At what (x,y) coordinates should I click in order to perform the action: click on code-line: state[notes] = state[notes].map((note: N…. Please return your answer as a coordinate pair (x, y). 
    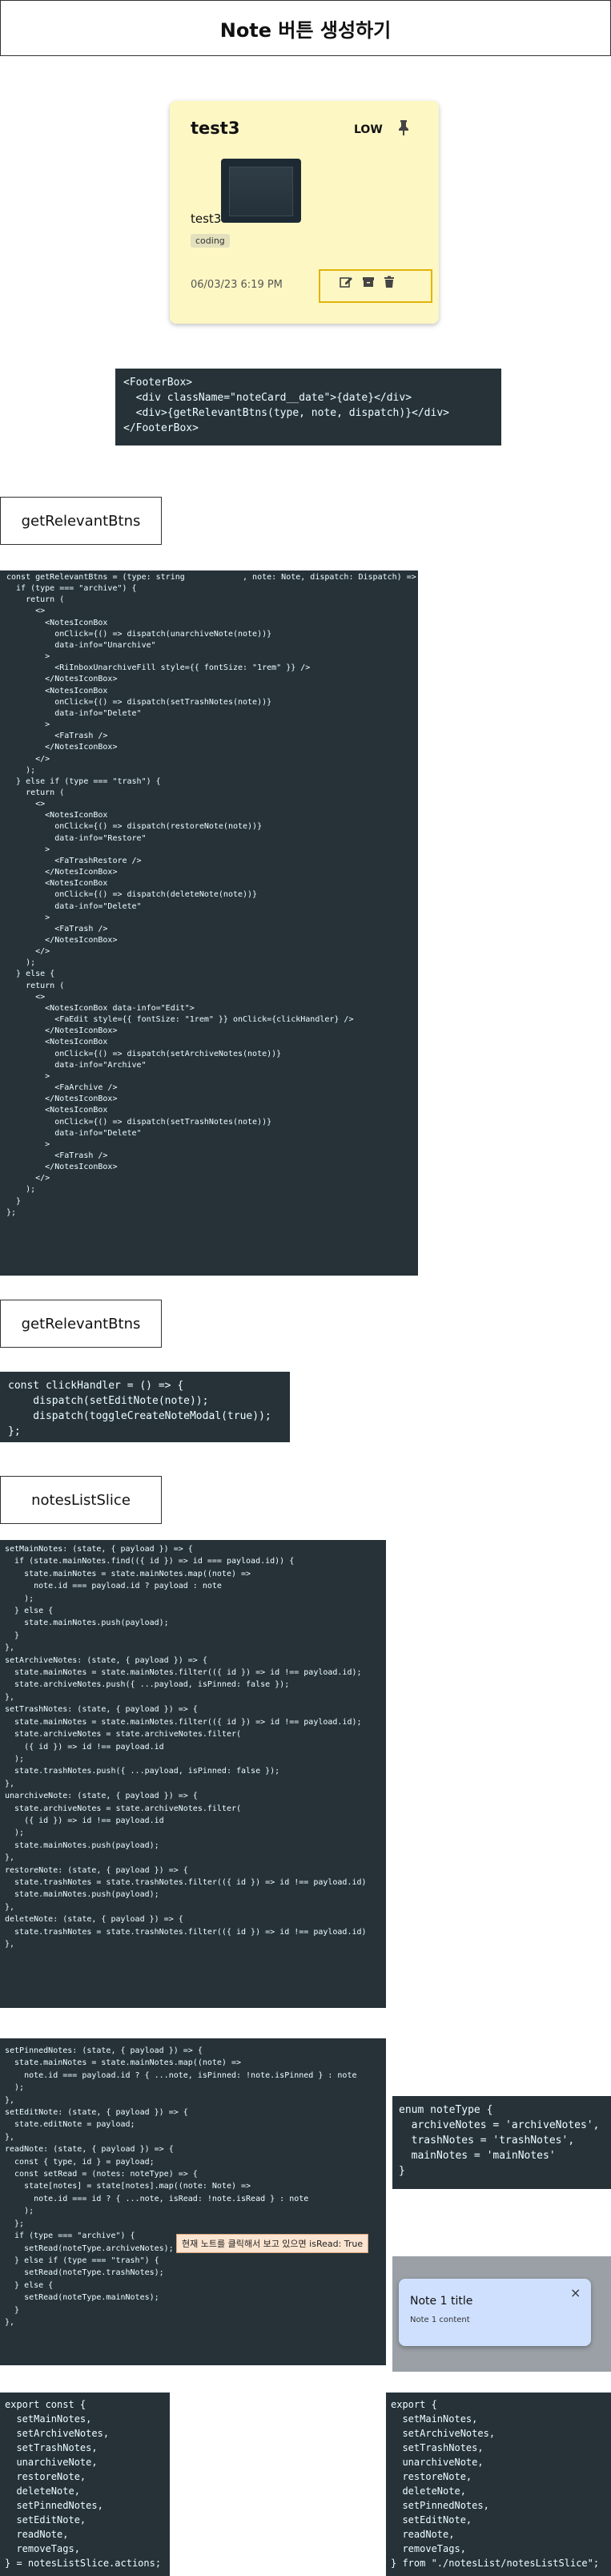
    Looking at the image, I should click on (128, 2186).